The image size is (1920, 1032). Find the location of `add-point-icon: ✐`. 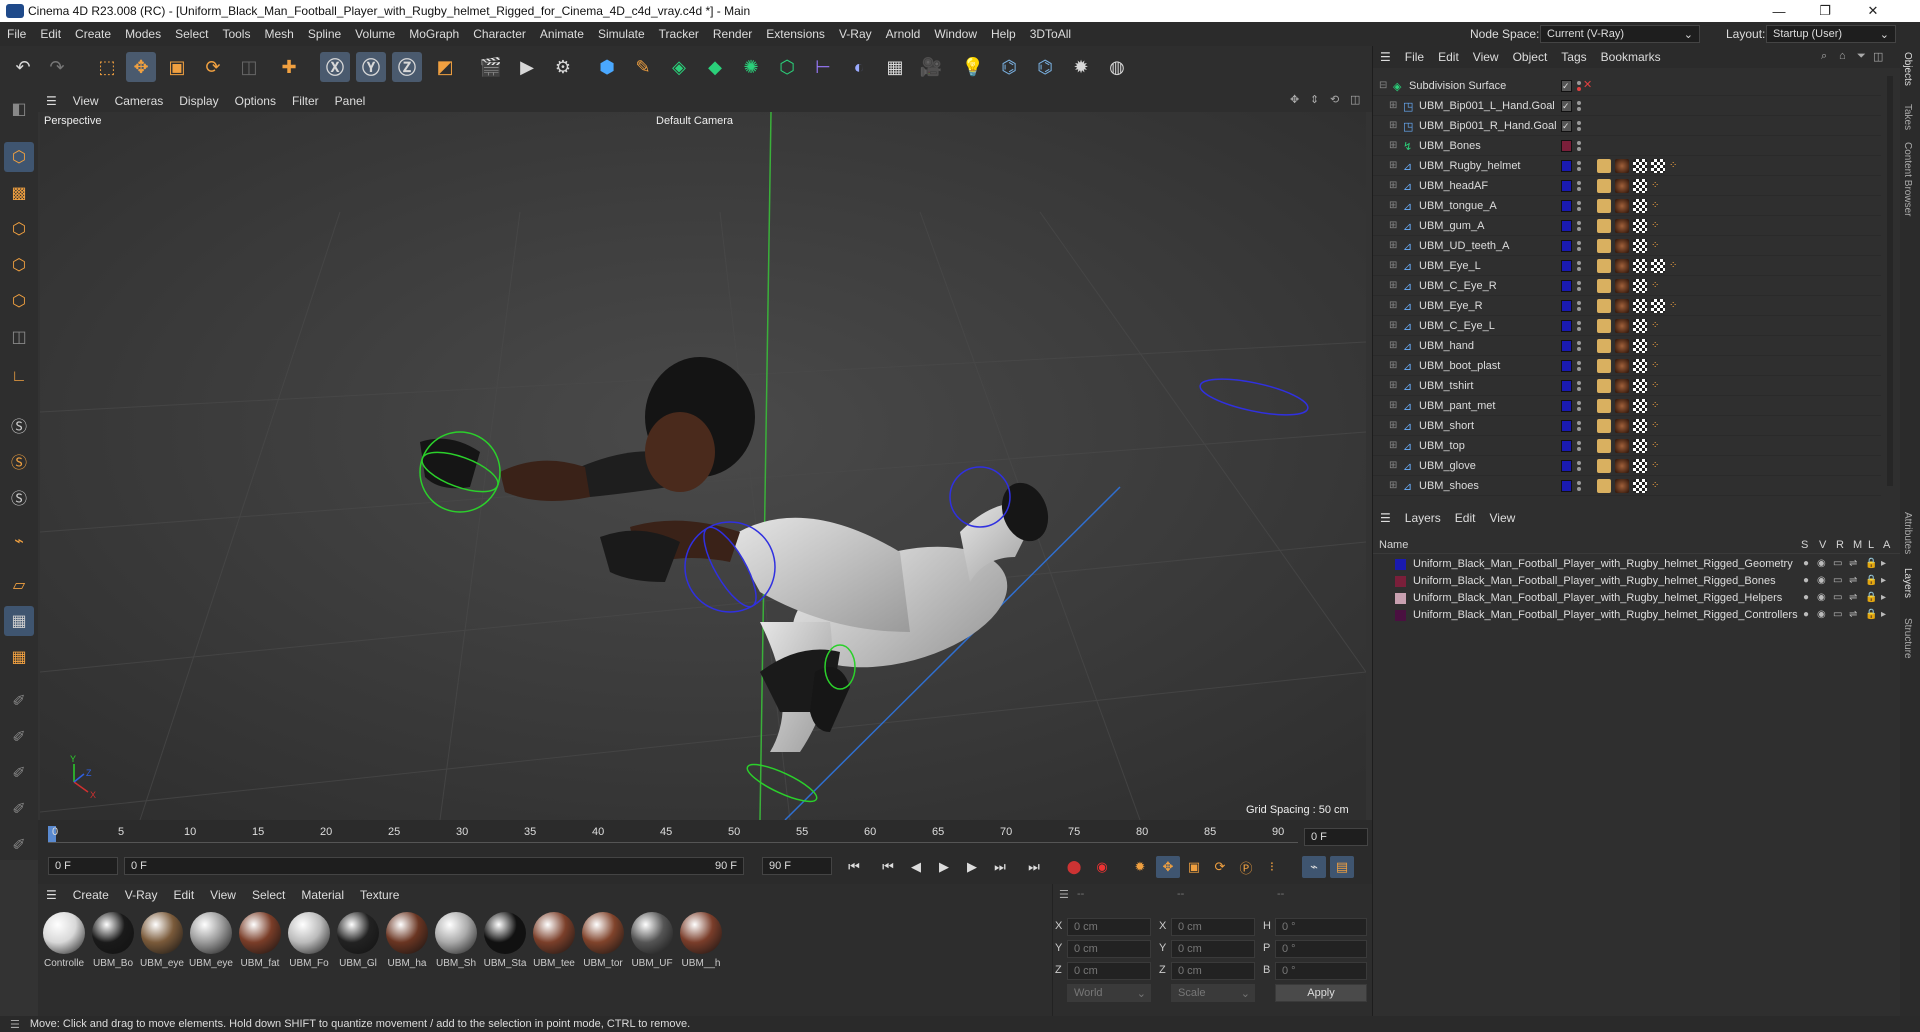

add-point-icon: ✐ is located at coordinates (19, 845).